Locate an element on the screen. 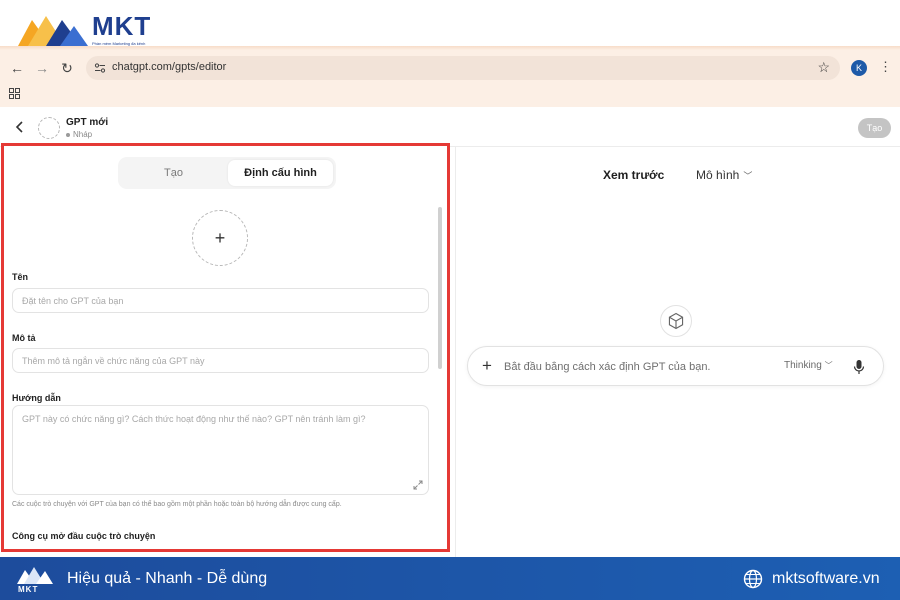 The width and height of the screenshot is (900, 600). mode-selector: Thinking ﹀ is located at coordinates (808, 365).